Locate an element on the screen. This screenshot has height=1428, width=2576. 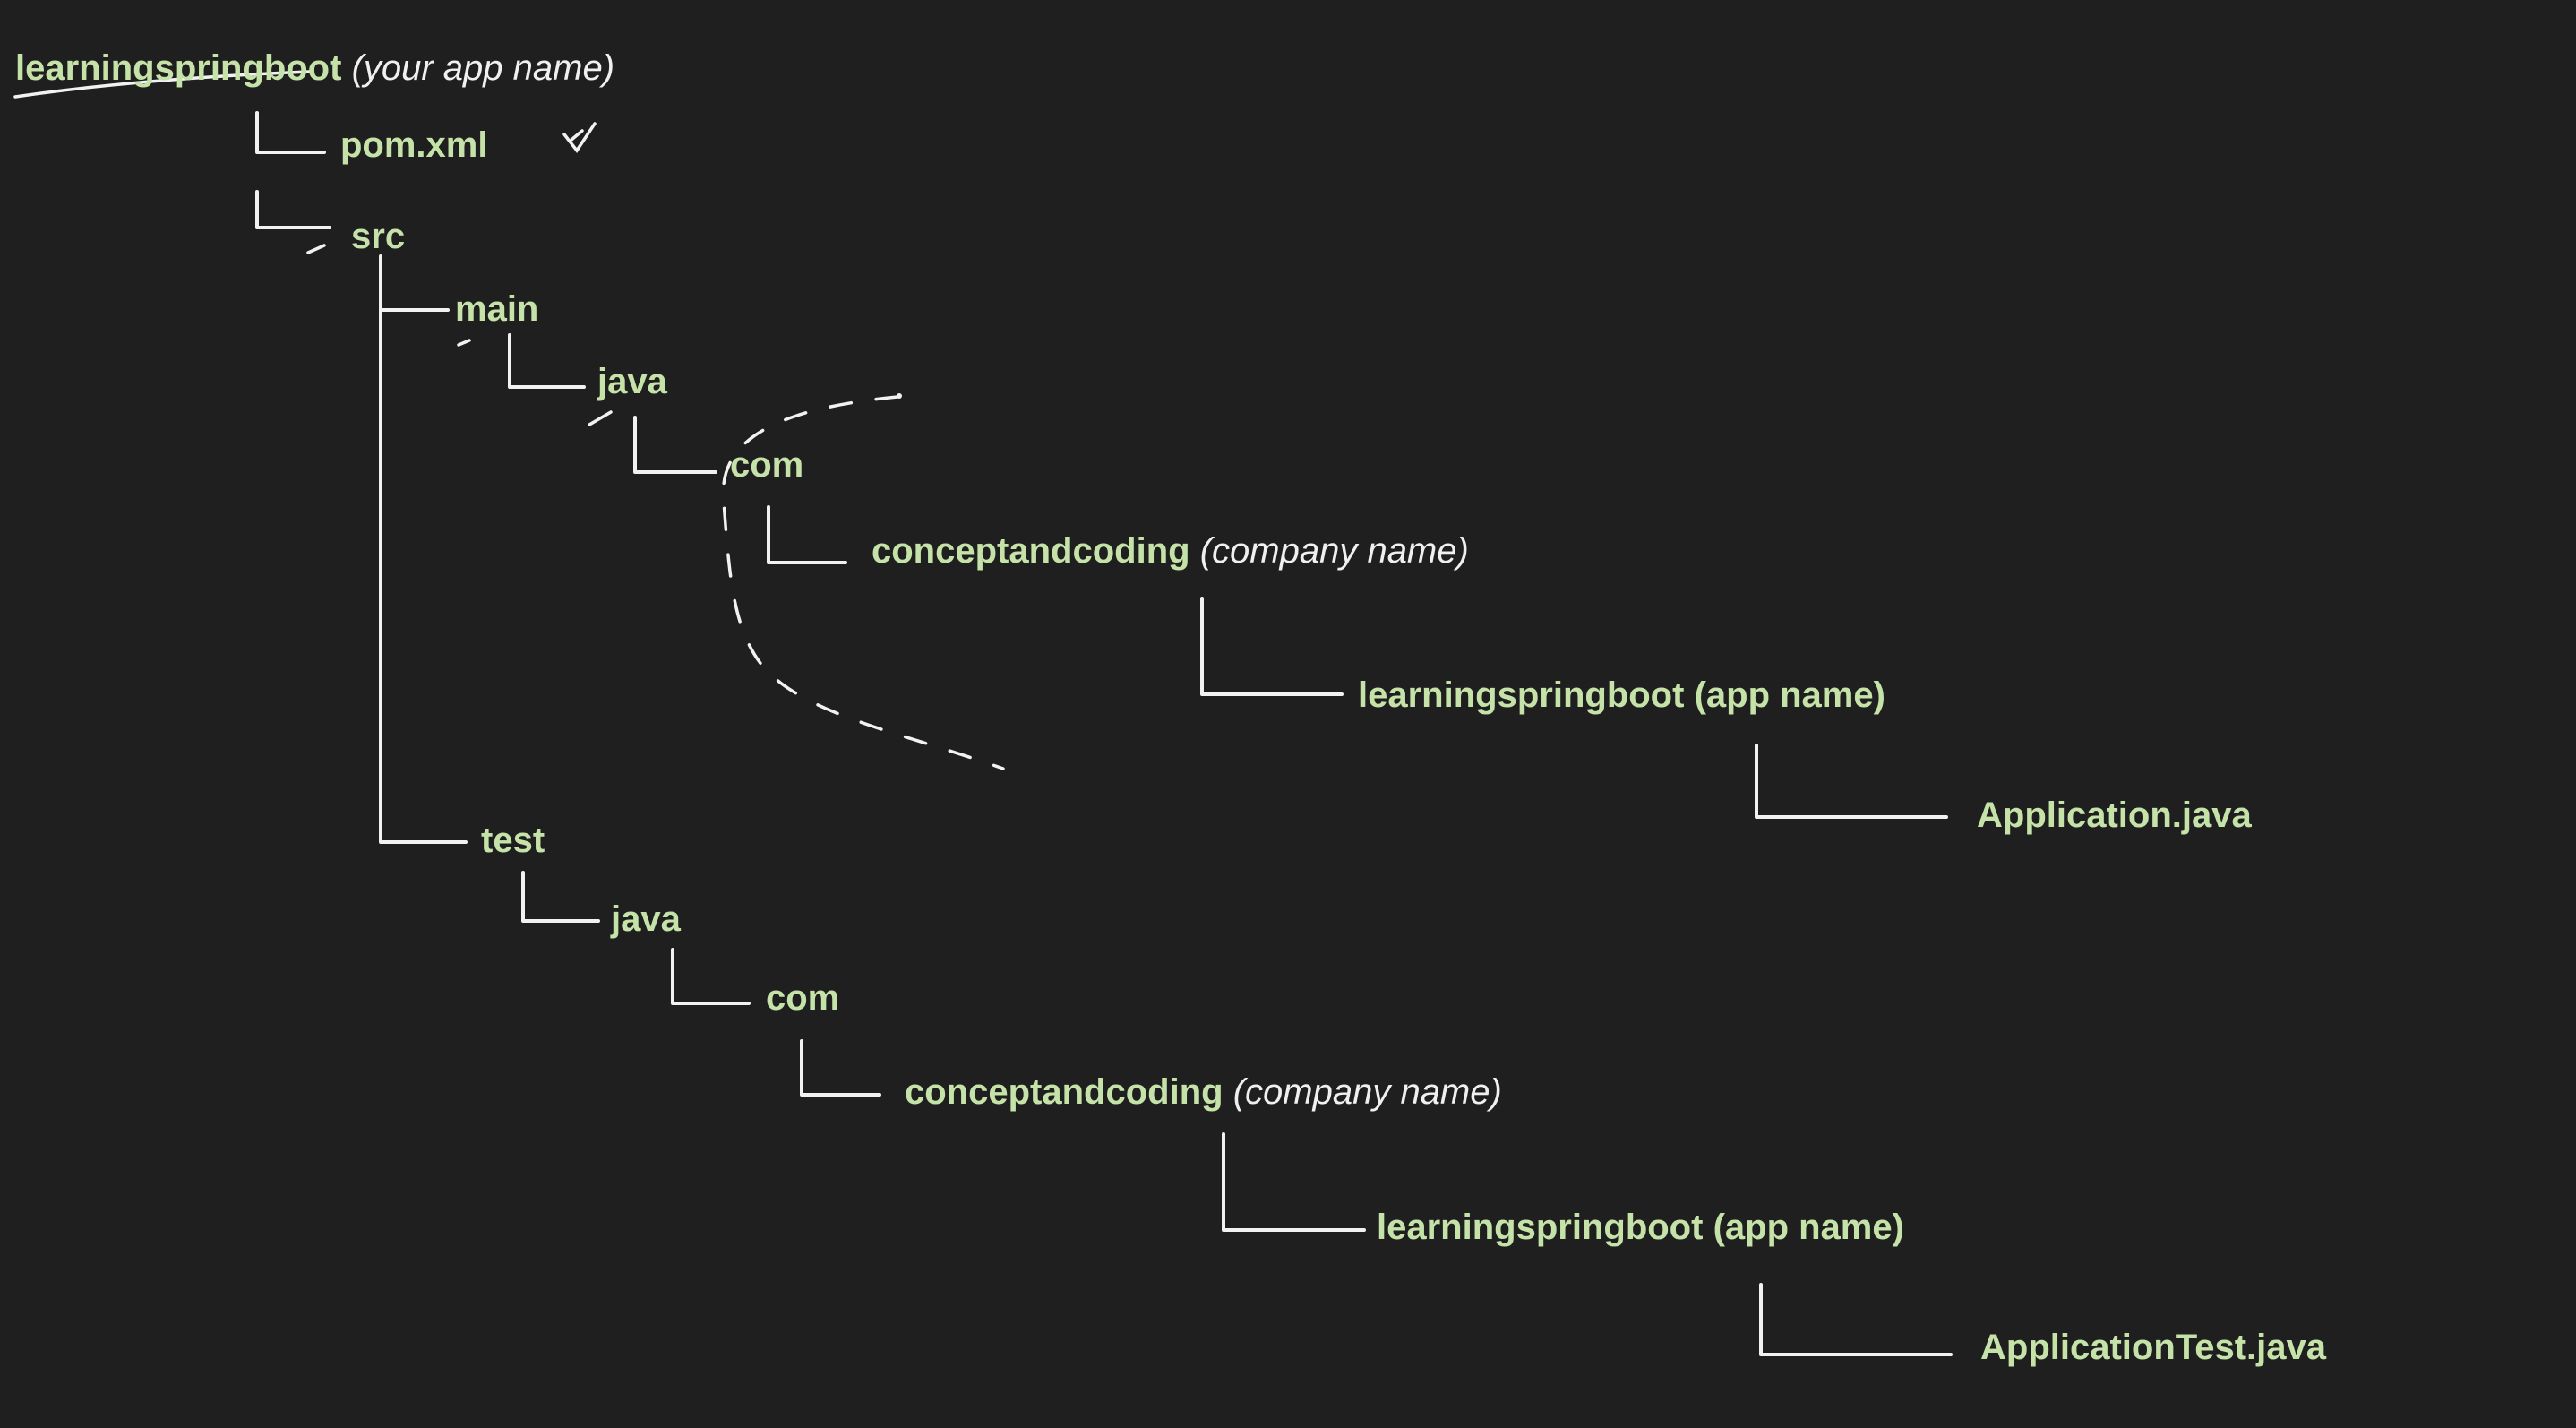
node-main-com: com is located at coordinates (766, 464).